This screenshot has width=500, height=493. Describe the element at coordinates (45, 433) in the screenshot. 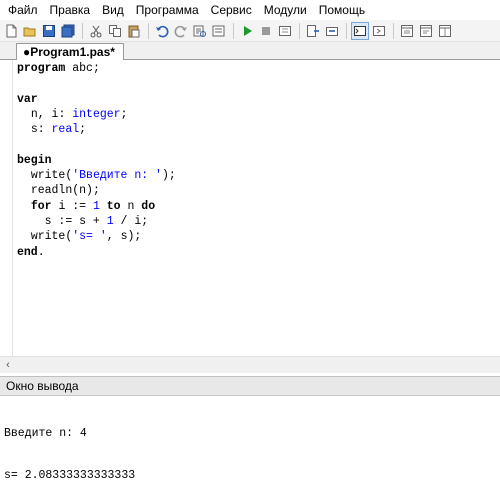

I see `output-line: Введите n: 4` at that location.